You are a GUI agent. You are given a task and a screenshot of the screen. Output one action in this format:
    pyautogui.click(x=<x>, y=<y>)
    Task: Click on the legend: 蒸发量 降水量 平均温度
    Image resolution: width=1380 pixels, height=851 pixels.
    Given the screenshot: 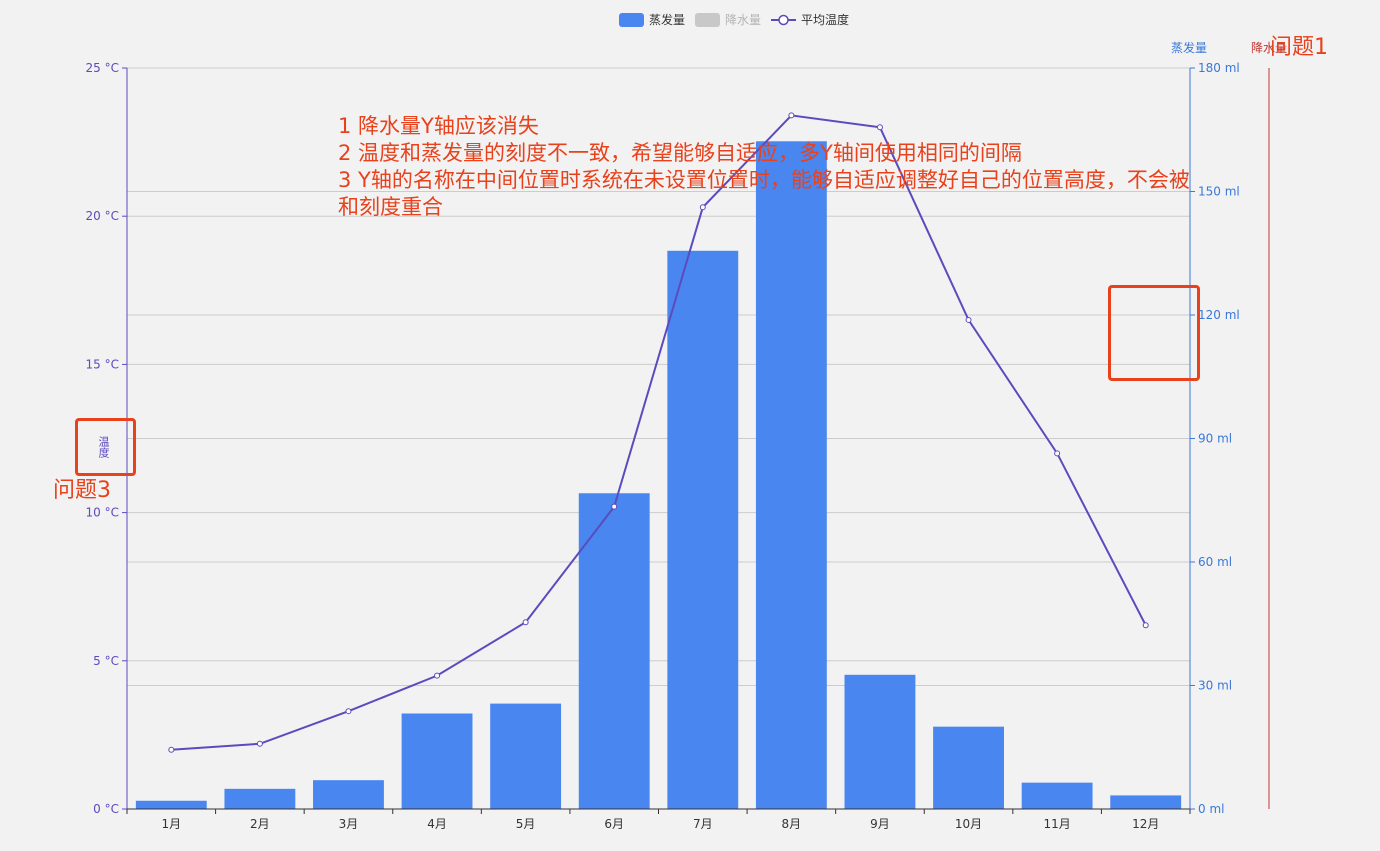 What is the action you would take?
    pyautogui.click(x=739, y=19)
    